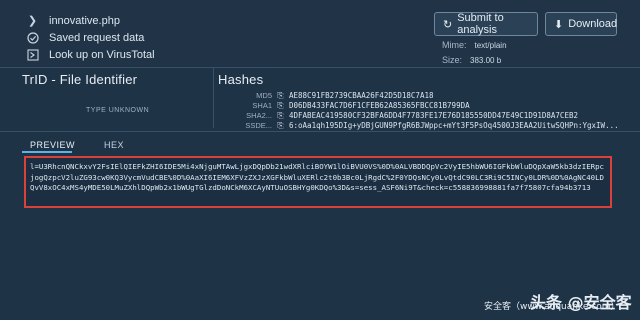 The image size is (640, 320). What do you see at coordinates (84, 20) in the screenshot?
I see `file-name: innovative.php` at bounding box center [84, 20].